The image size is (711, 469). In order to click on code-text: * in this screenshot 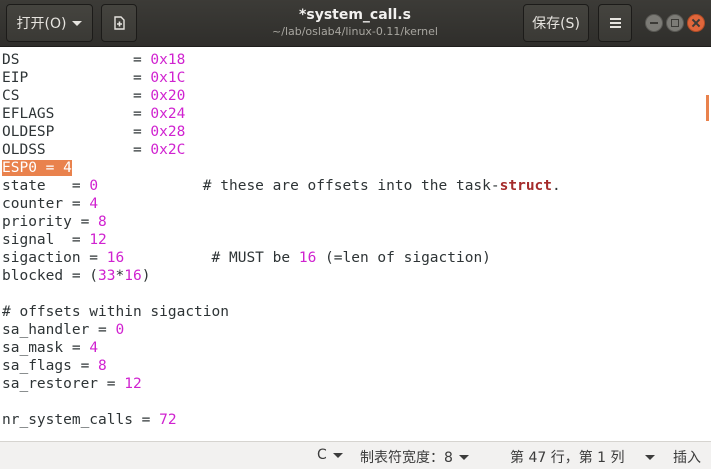, I will do `click(120, 276)`.